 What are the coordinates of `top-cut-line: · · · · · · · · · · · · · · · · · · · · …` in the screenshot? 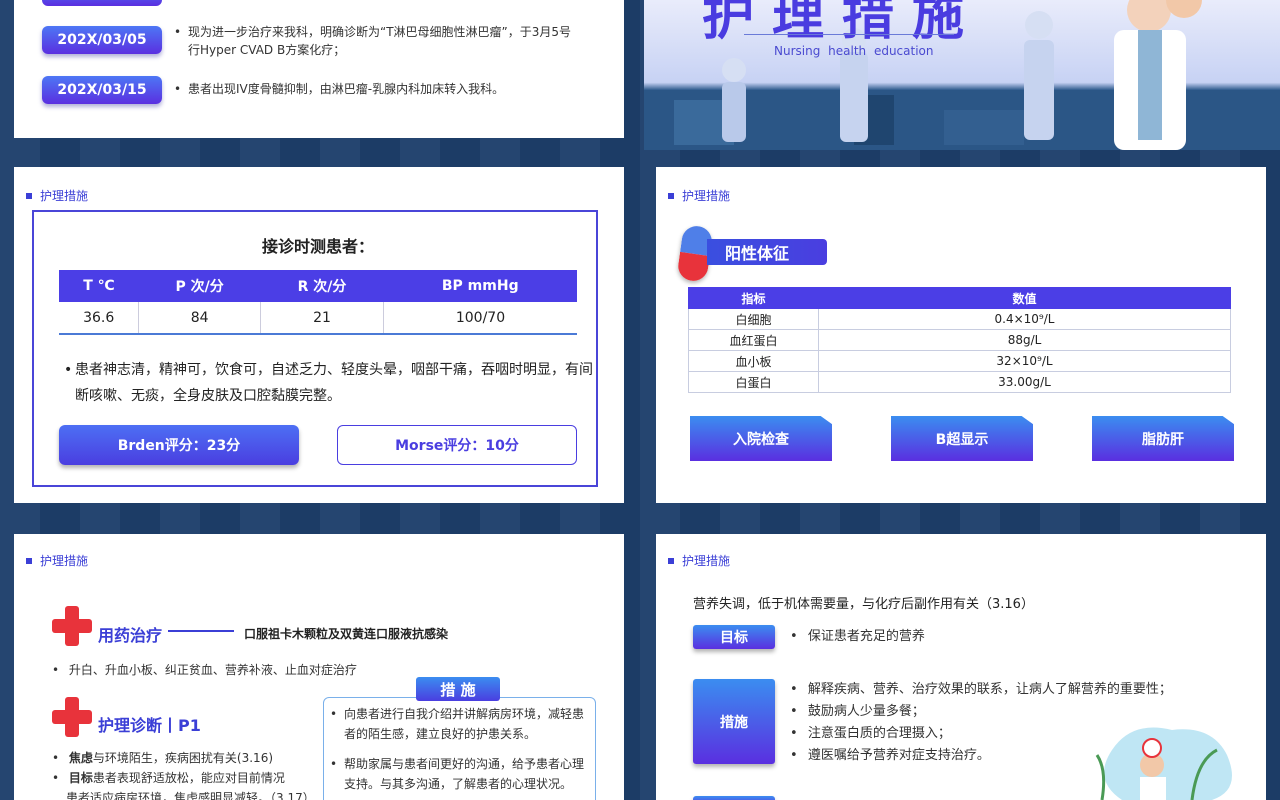 It's located at (354, 2).